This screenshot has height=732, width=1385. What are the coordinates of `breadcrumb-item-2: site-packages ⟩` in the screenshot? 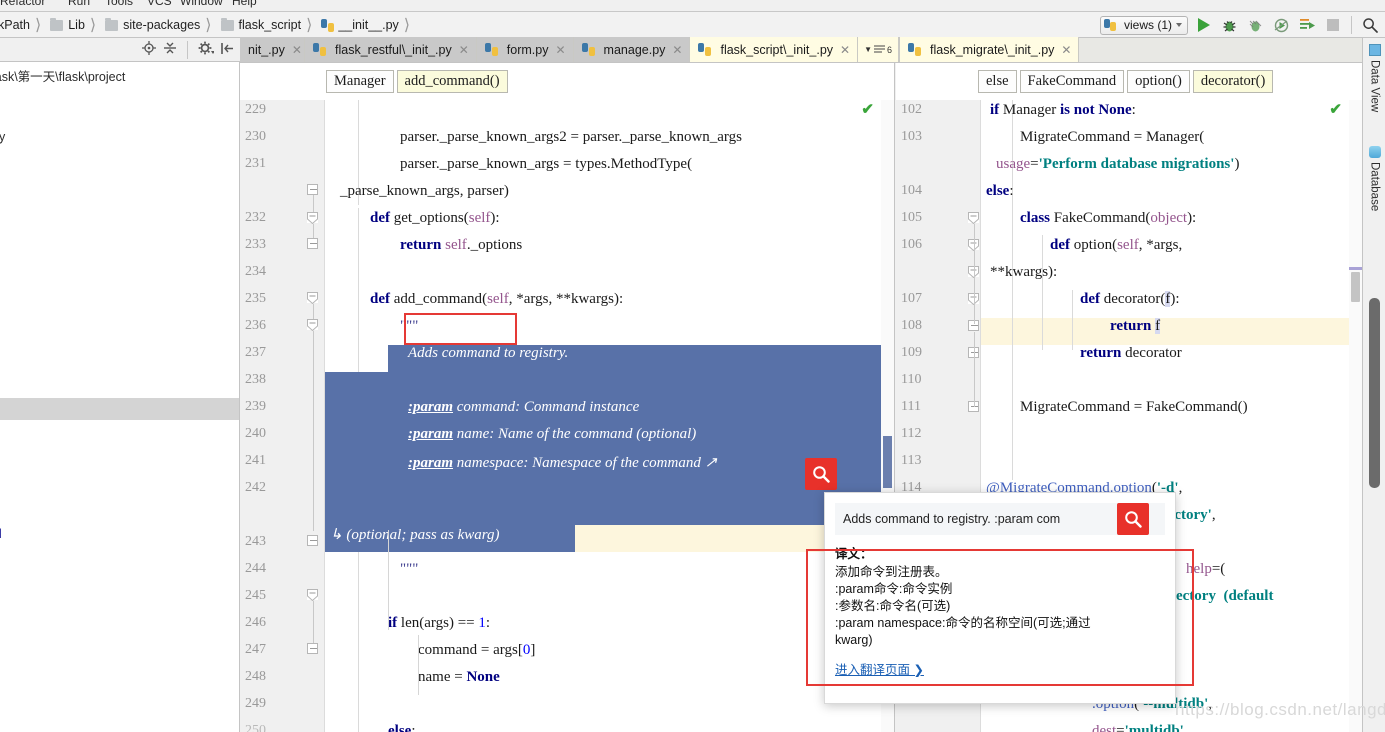 It's located at (158, 25).